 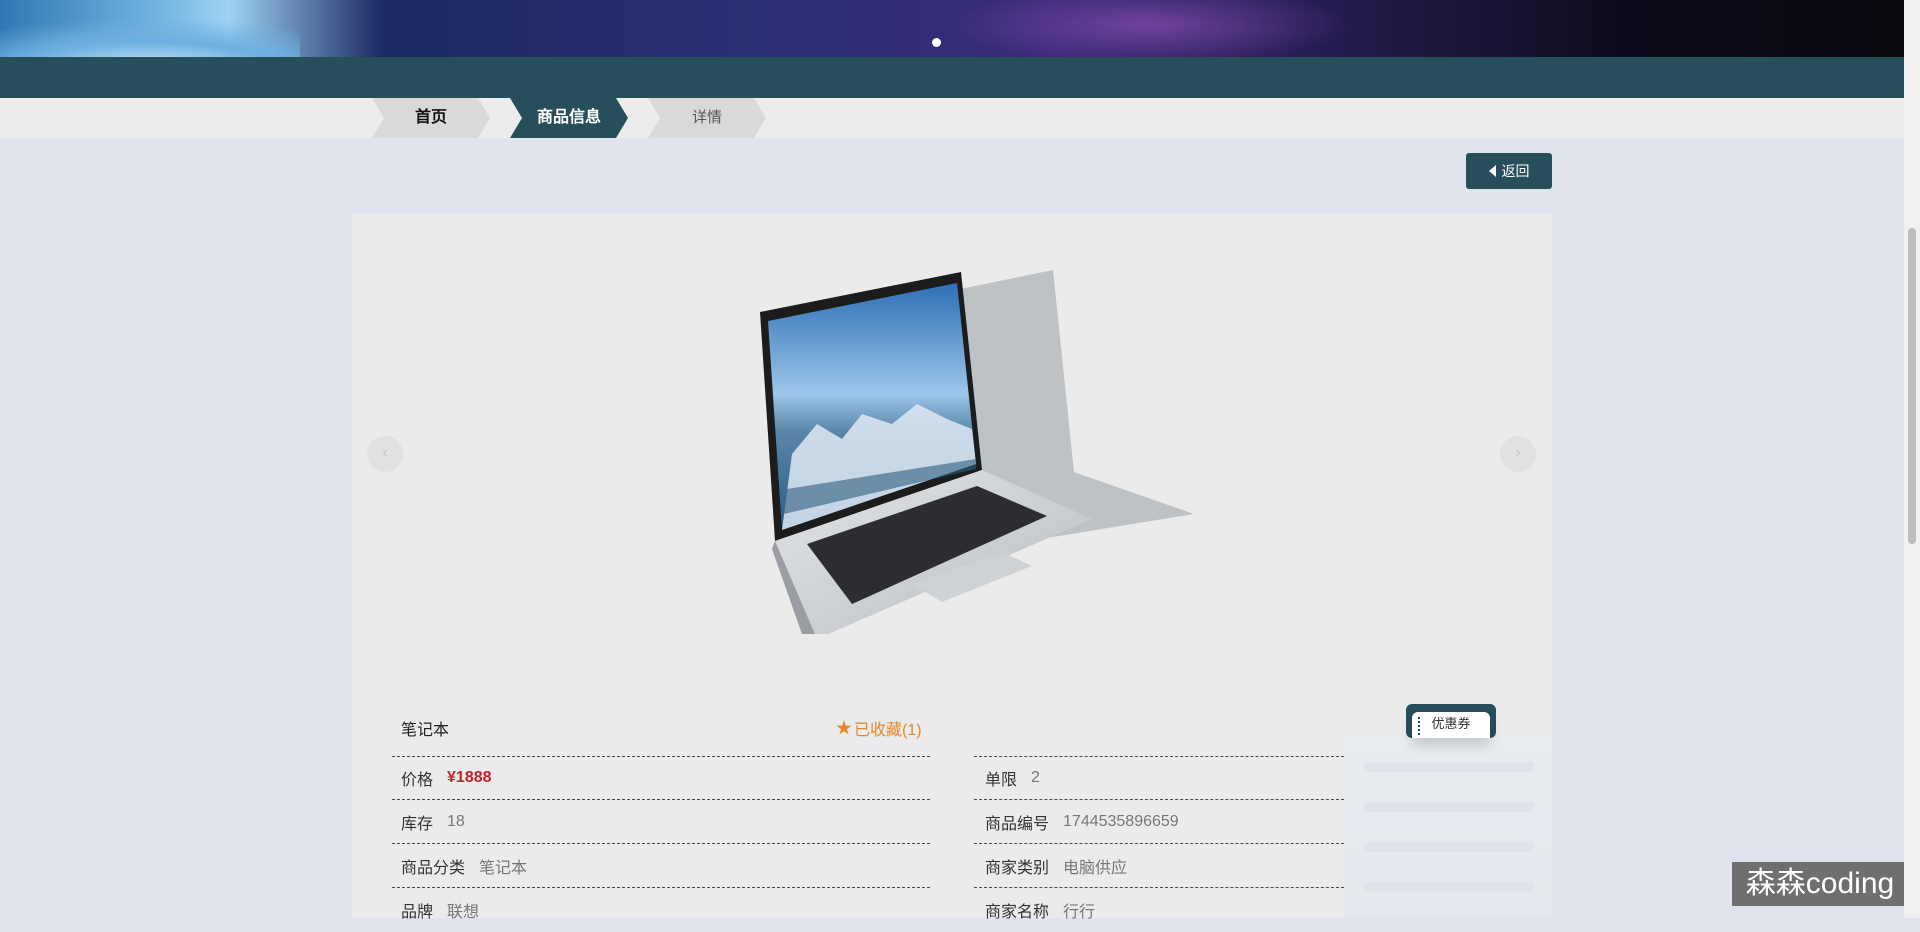 I want to click on carousel-next-button: ›, so click(x=1518, y=454).